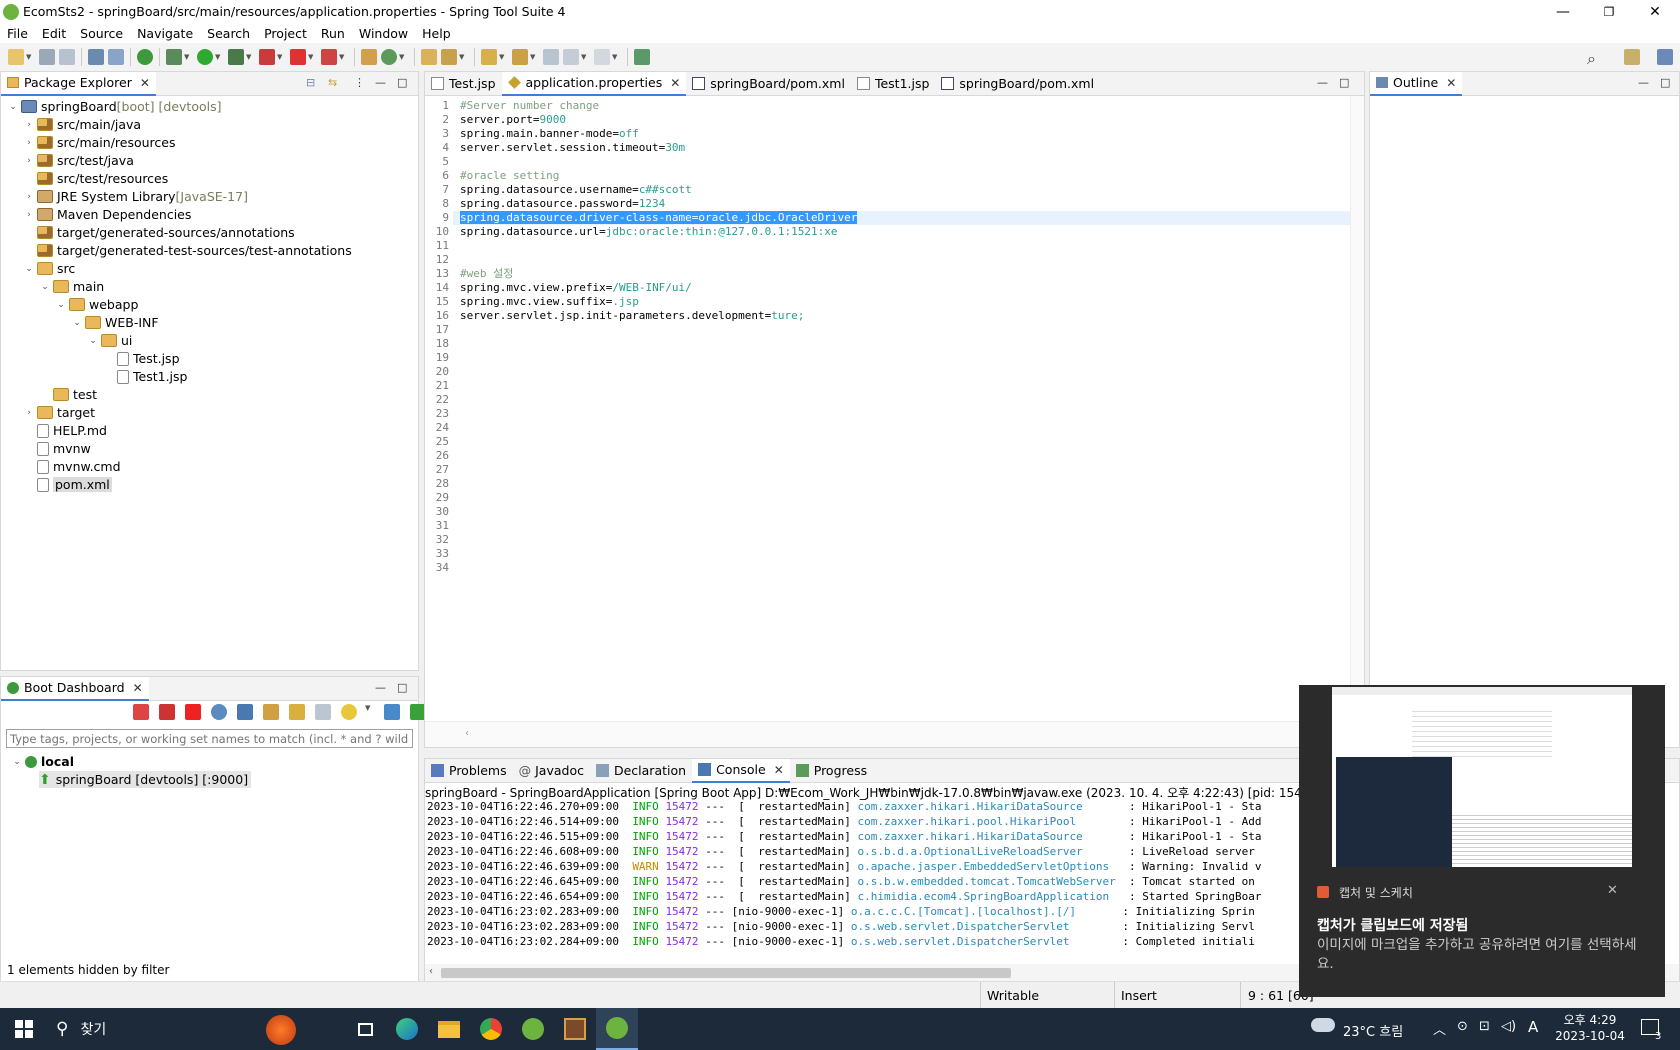  What do you see at coordinates (529, 106) in the screenshot?
I see `code-line: #Server number change` at bounding box center [529, 106].